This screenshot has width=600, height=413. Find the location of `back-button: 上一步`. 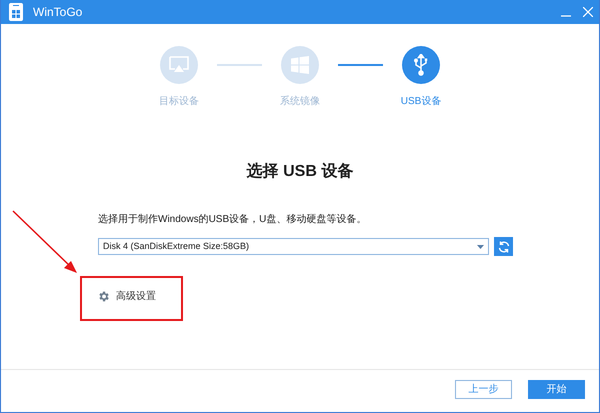

back-button: 上一步 is located at coordinates (483, 389).